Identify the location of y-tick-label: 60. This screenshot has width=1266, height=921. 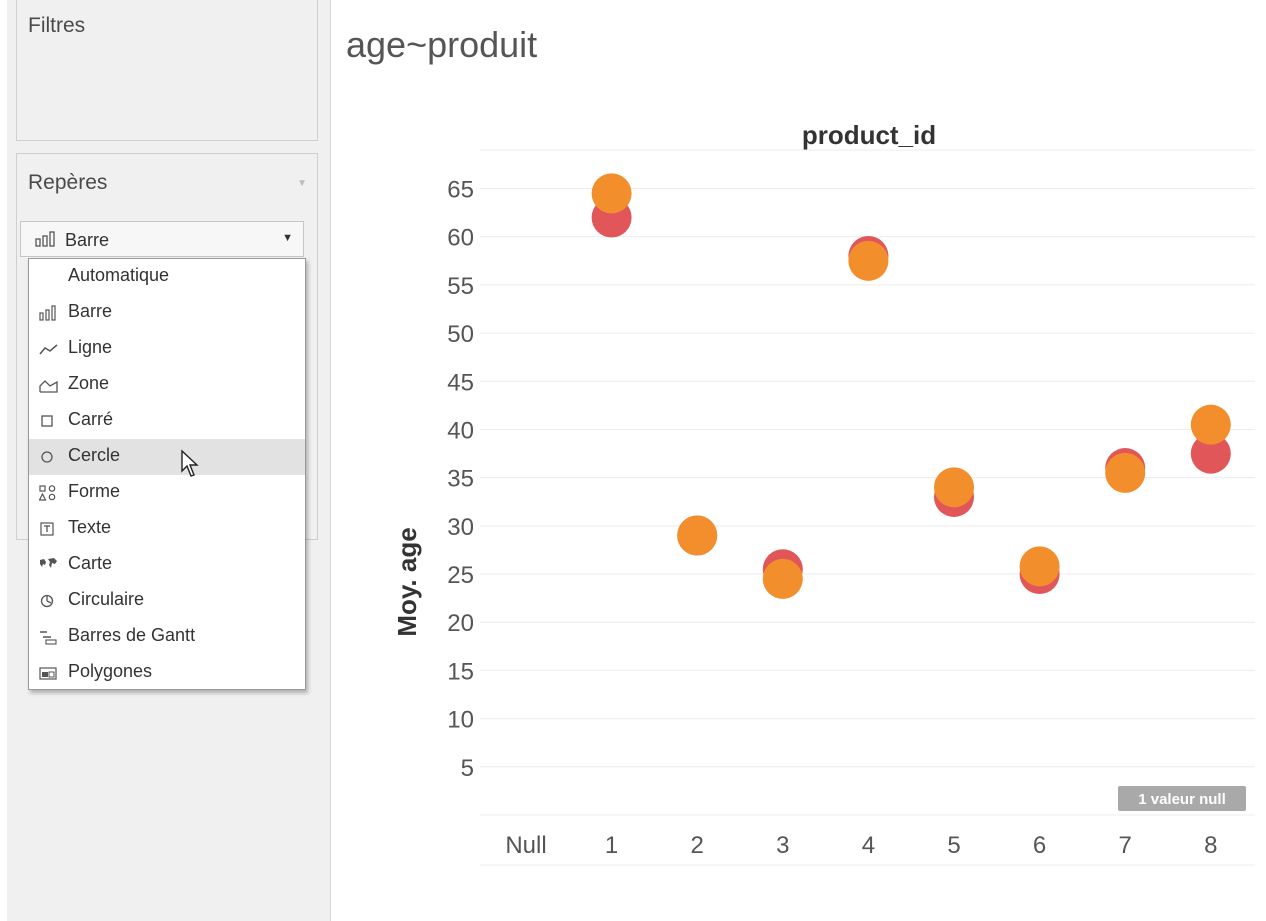
(460, 238).